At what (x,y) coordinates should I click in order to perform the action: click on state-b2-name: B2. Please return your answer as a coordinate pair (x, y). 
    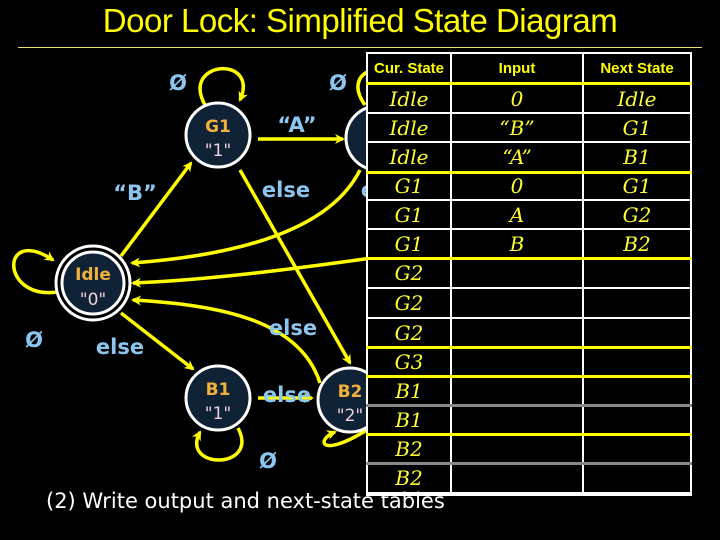
    Looking at the image, I should click on (350, 392).